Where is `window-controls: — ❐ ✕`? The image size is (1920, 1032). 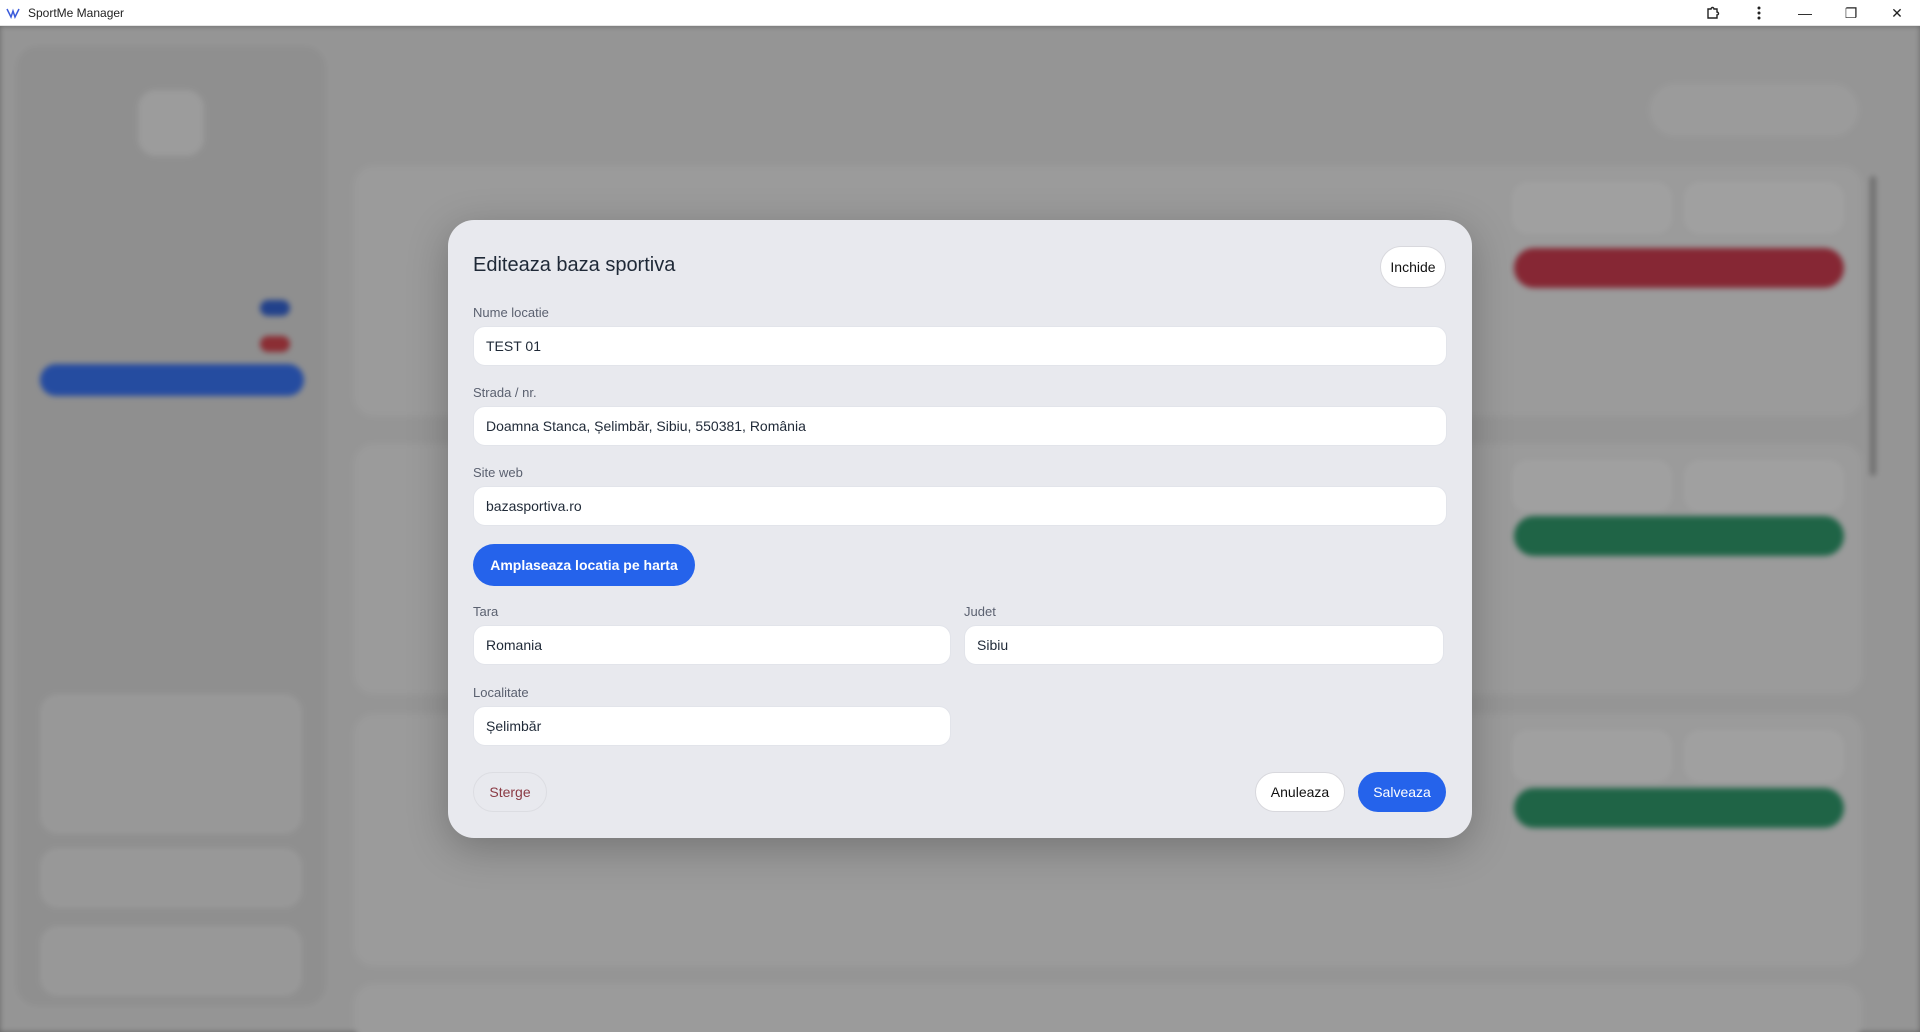
window-controls: — ❐ ✕ is located at coordinates (1805, 13).